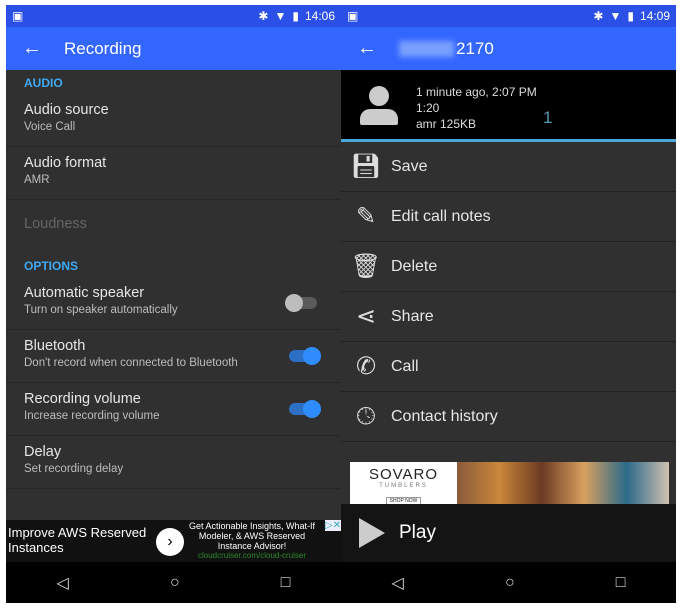  Describe the element at coordinates (366, 366) in the screenshot. I see `phone-icon: ✆` at that location.